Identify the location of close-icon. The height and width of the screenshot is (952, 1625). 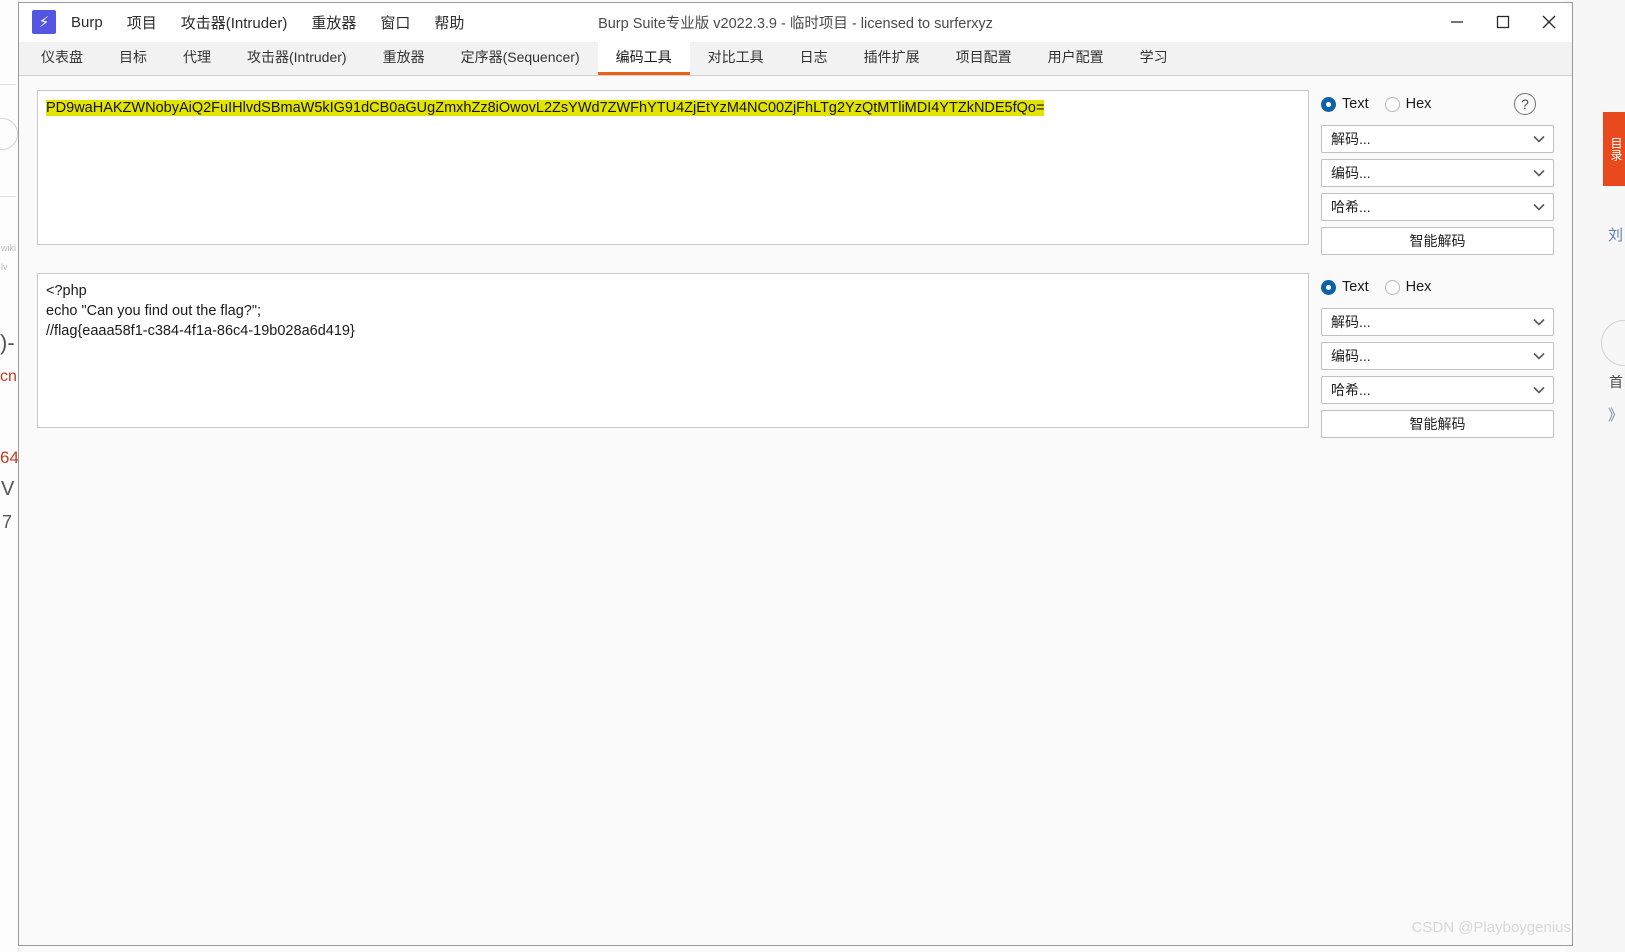
(1549, 22).